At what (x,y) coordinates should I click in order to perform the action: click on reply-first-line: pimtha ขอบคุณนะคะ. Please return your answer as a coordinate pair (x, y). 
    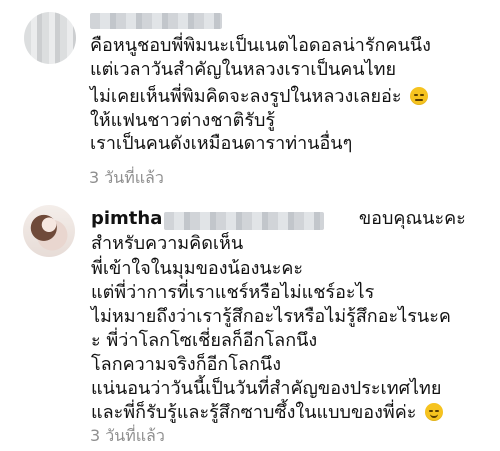
    Looking at the image, I should click on (278, 219).